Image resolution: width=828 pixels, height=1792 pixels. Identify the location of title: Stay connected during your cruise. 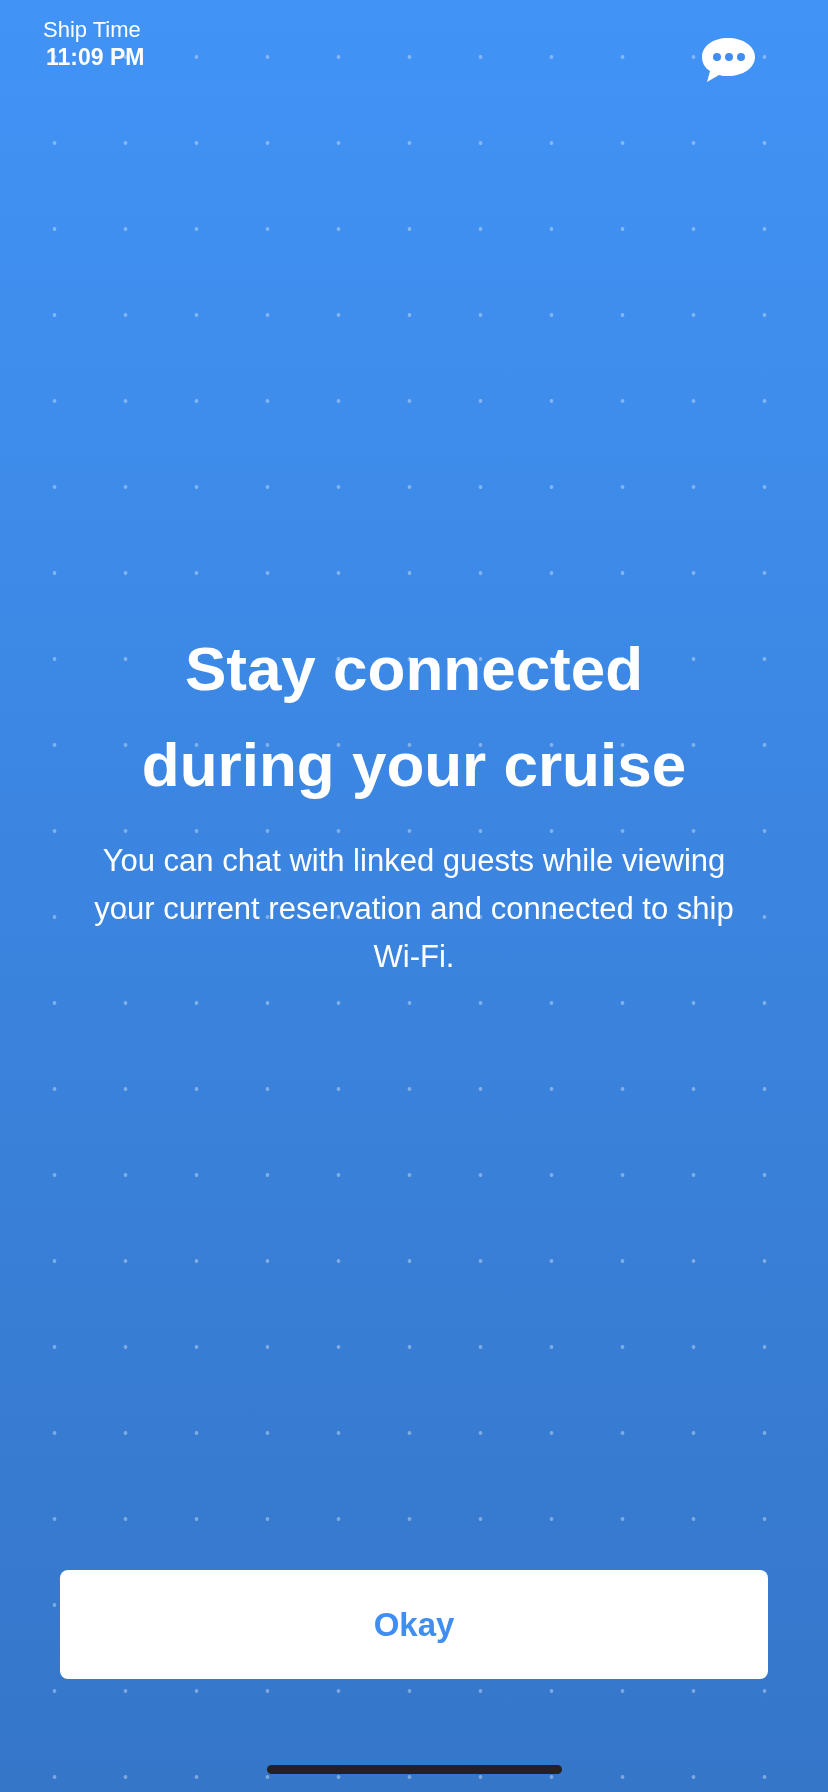
(414, 717).